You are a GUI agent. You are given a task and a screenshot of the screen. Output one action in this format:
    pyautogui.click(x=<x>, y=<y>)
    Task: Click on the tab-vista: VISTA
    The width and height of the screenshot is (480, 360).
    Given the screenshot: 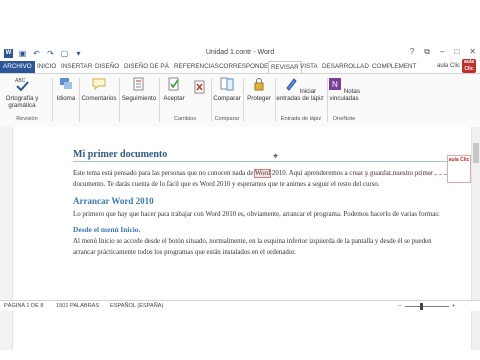 What is the action you would take?
    pyautogui.click(x=309, y=67)
    